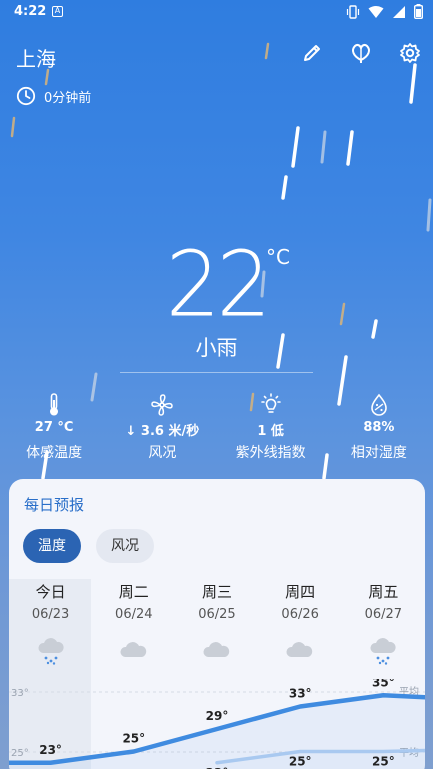 The width and height of the screenshot is (433, 769). Describe the element at coordinates (162, 431) in the screenshot. I see `wind-value: ↓ 3.6 米/秒` at that location.